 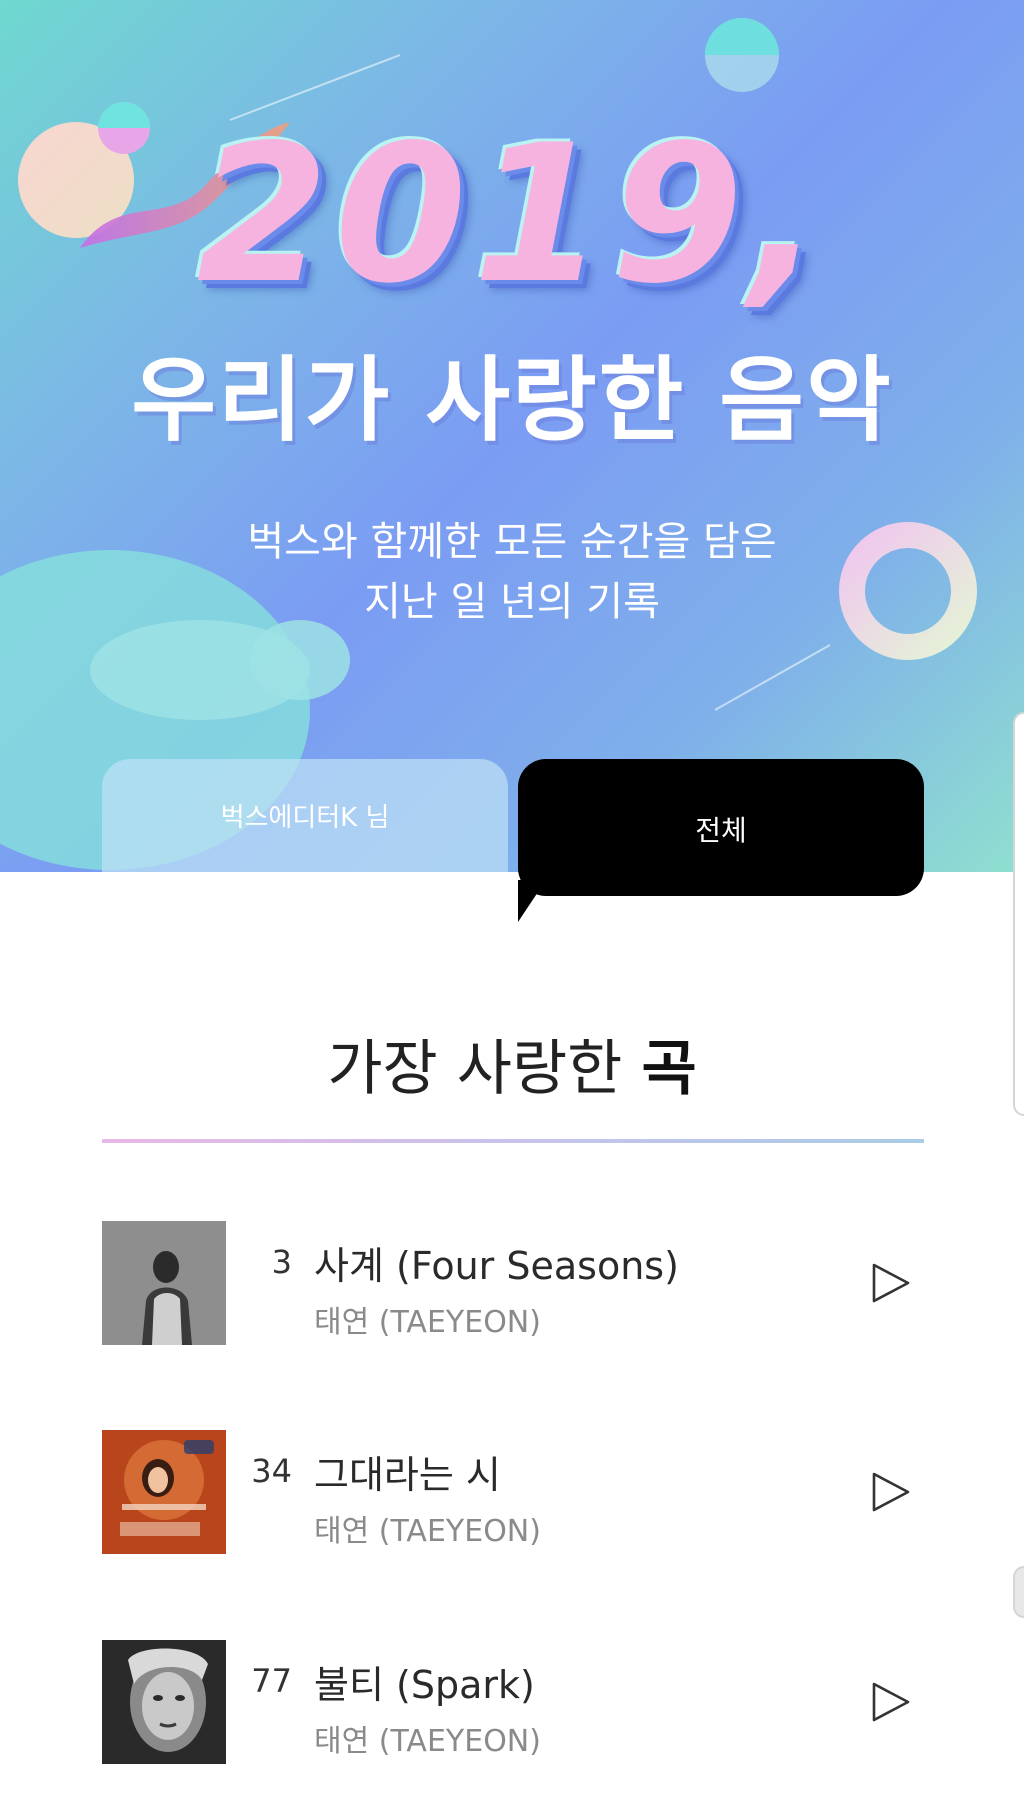 What do you see at coordinates (1018, 914) in the screenshot?
I see `edge-panel-handle` at bounding box center [1018, 914].